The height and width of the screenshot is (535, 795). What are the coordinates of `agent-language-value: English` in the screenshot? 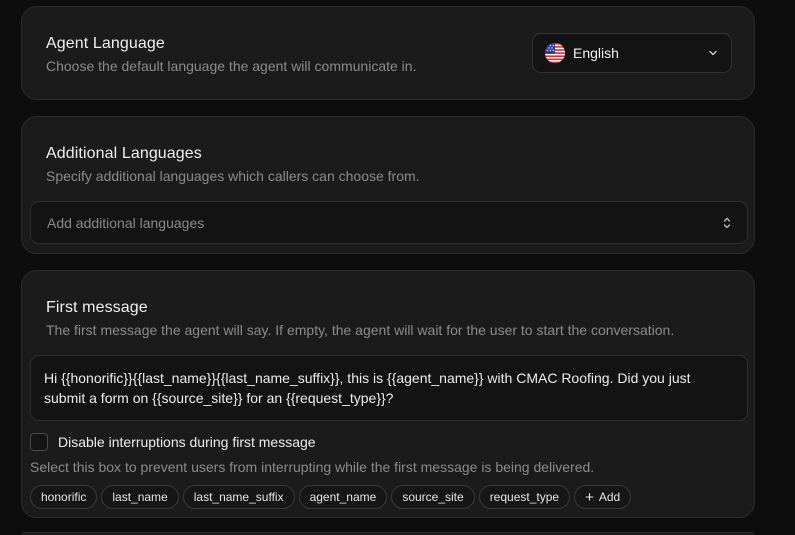 It's located at (596, 53).